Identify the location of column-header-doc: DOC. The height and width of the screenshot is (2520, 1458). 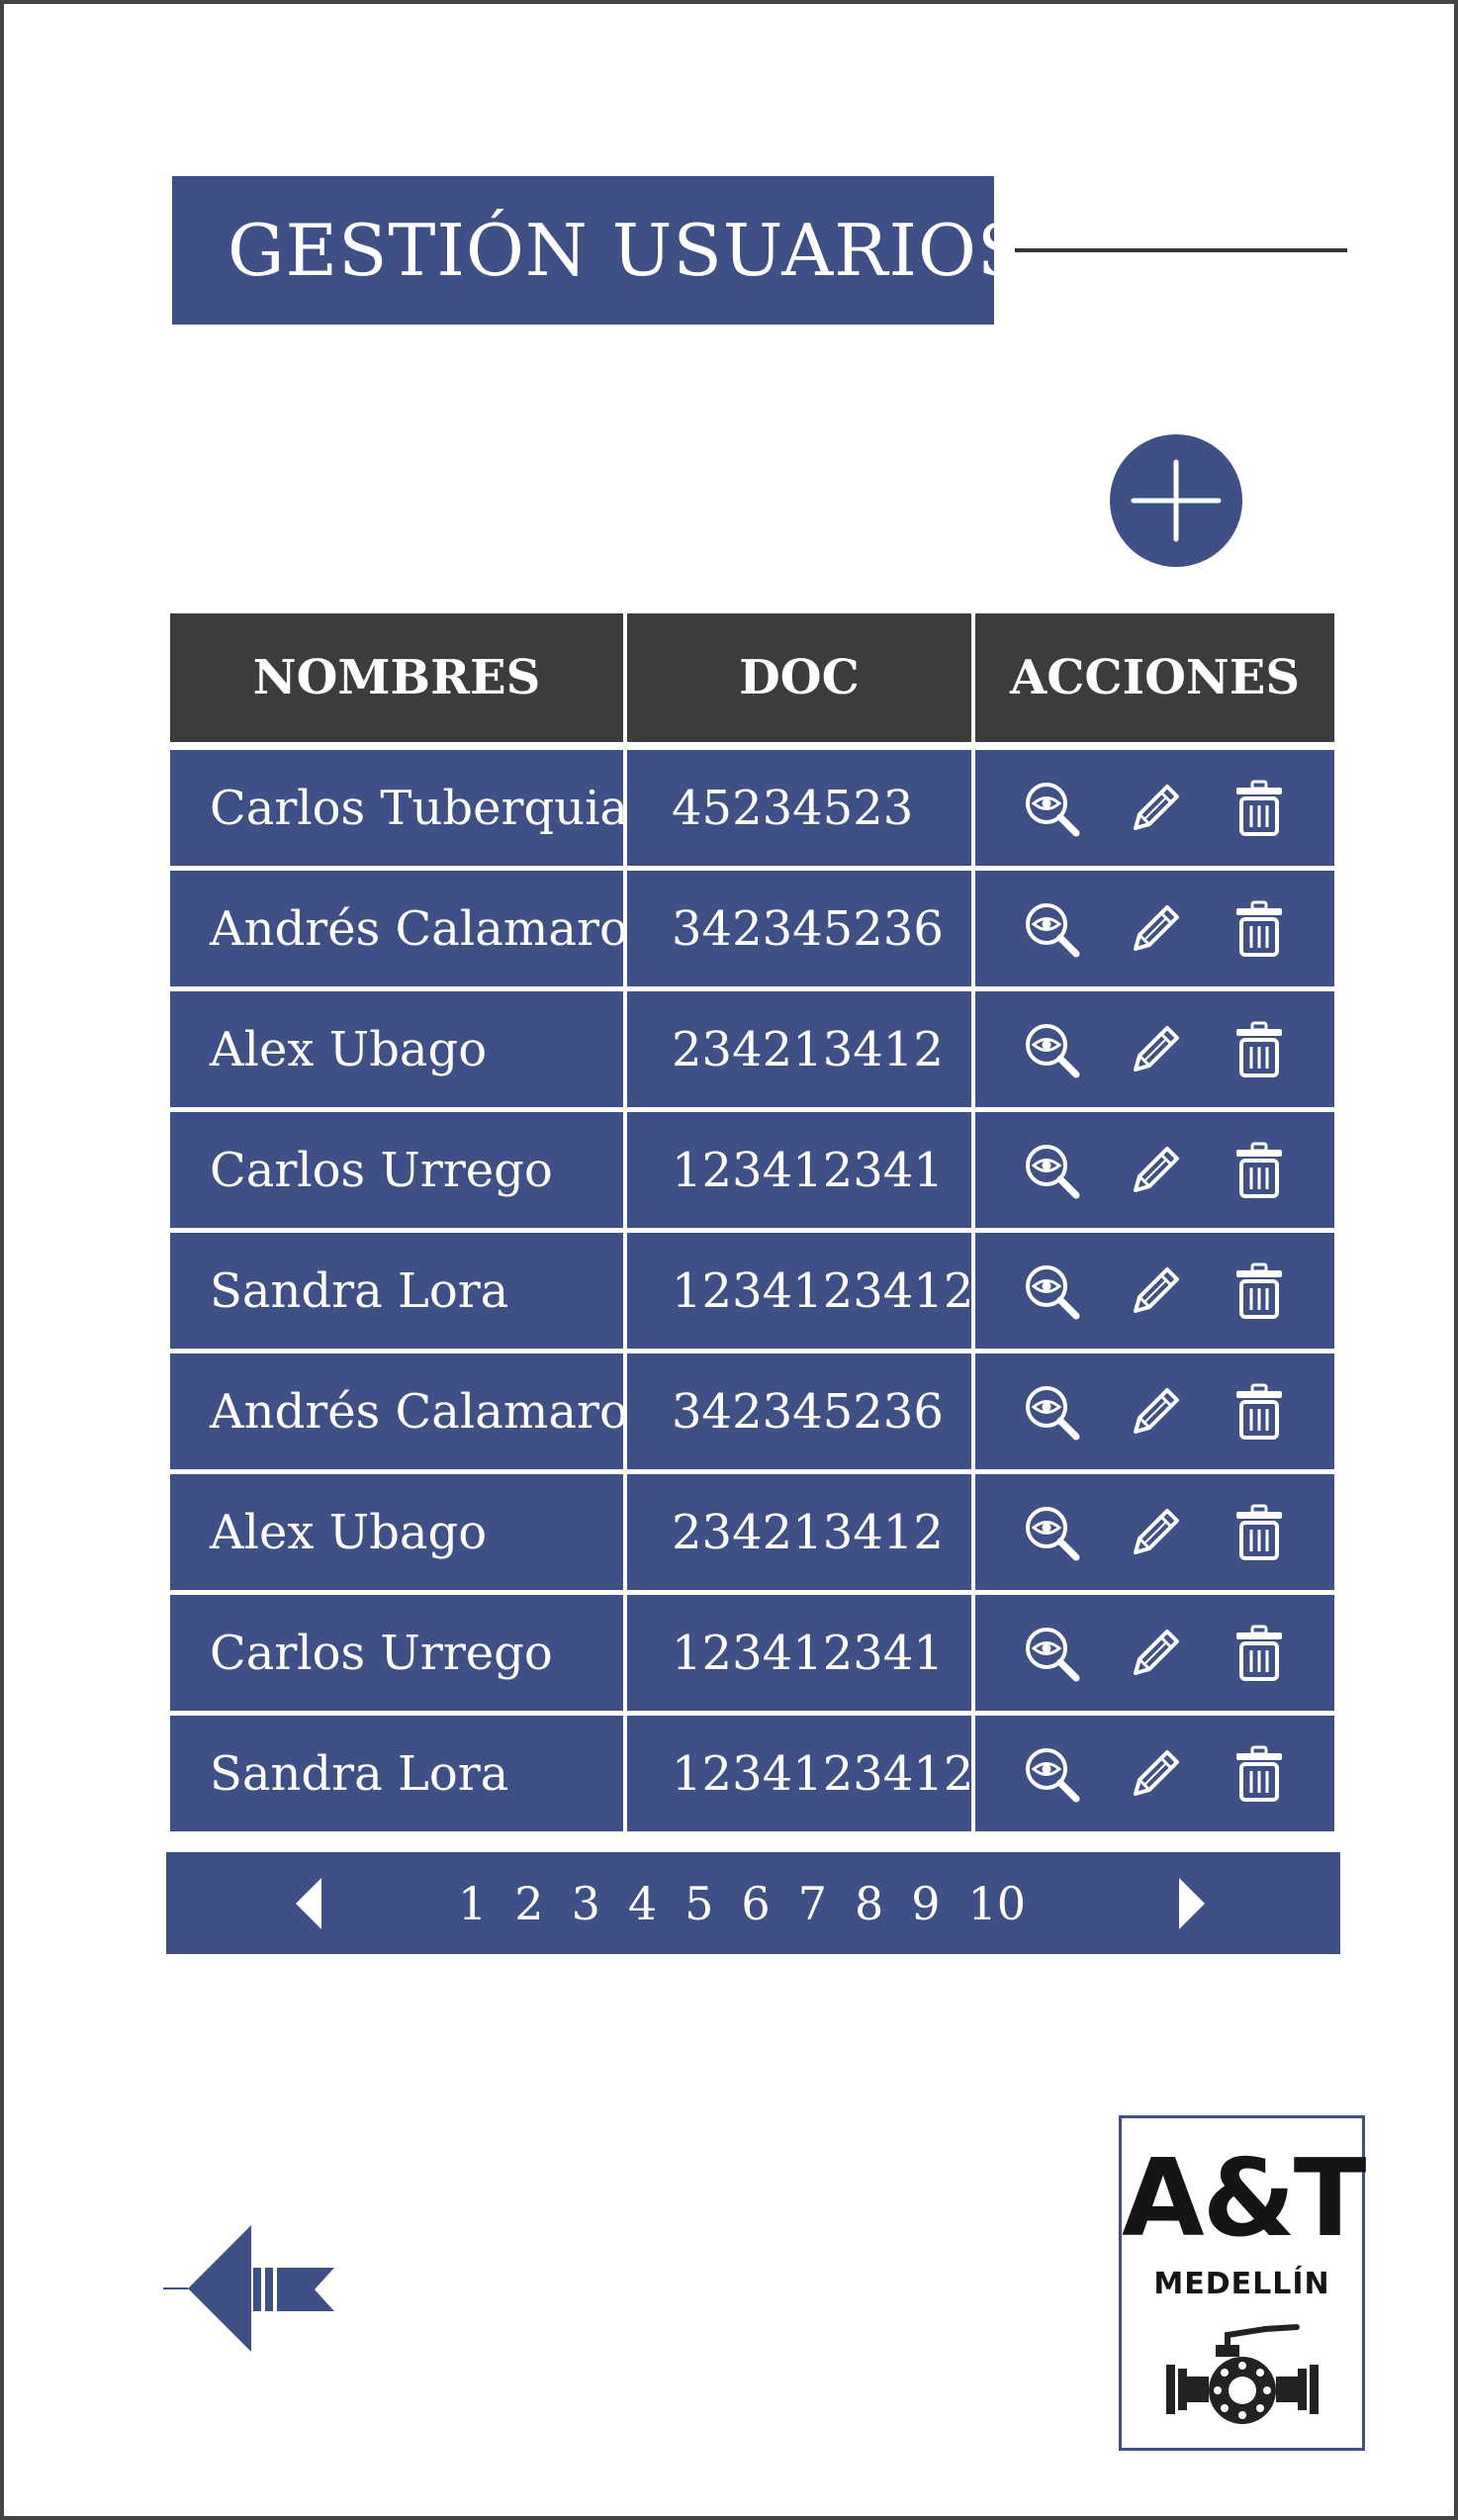
(801, 677).